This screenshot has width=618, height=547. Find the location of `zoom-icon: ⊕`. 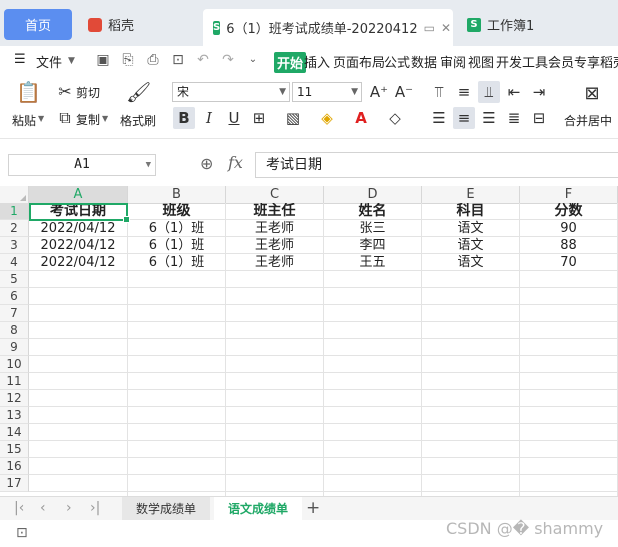

zoom-icon: ⊕ is located at coordinates (206, 163).